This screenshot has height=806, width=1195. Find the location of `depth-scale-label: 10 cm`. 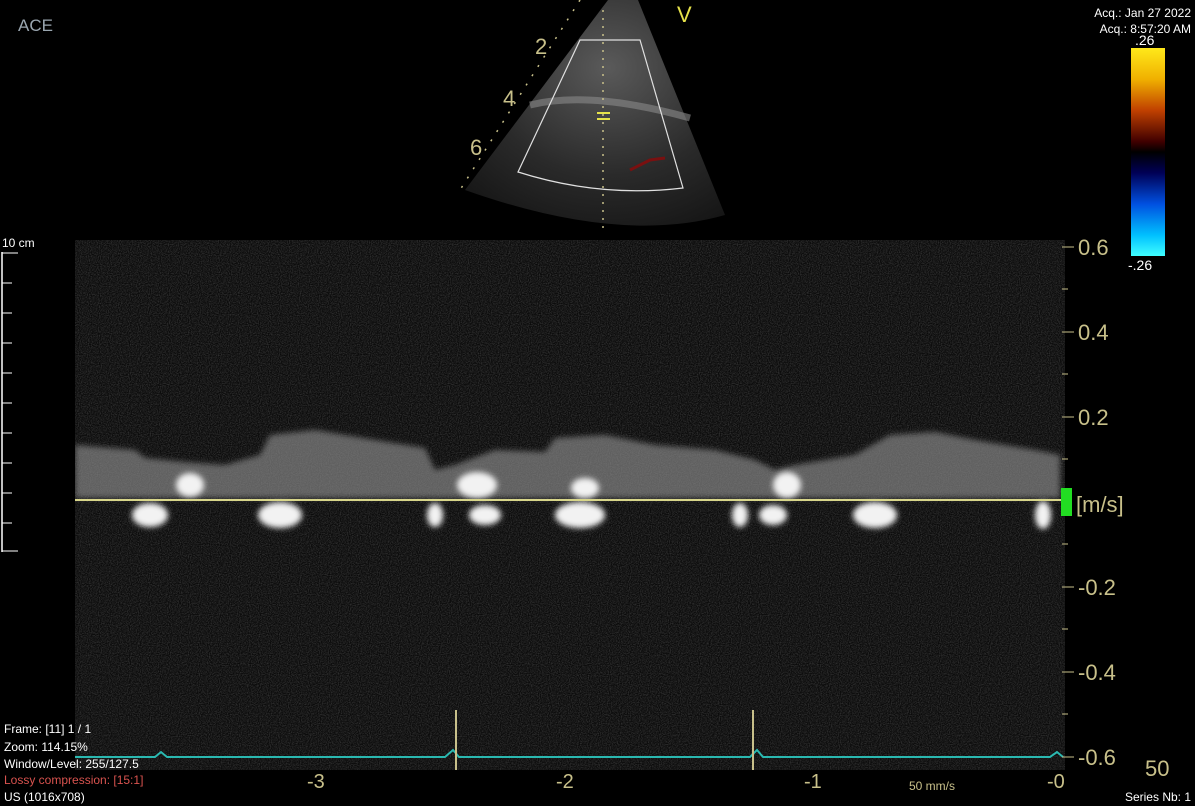

depth-scale-label: 10 cm is located at coordinates (18, 243).